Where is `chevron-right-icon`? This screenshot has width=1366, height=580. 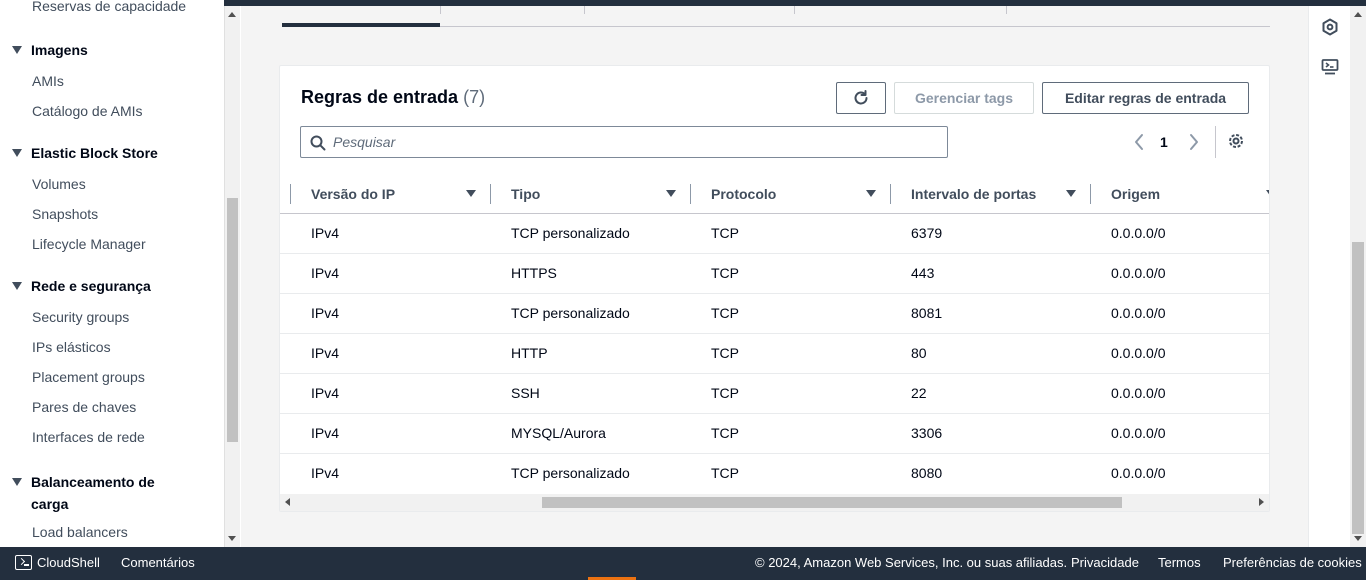 chevron-right-icon is located at coordinates (1194, 142).